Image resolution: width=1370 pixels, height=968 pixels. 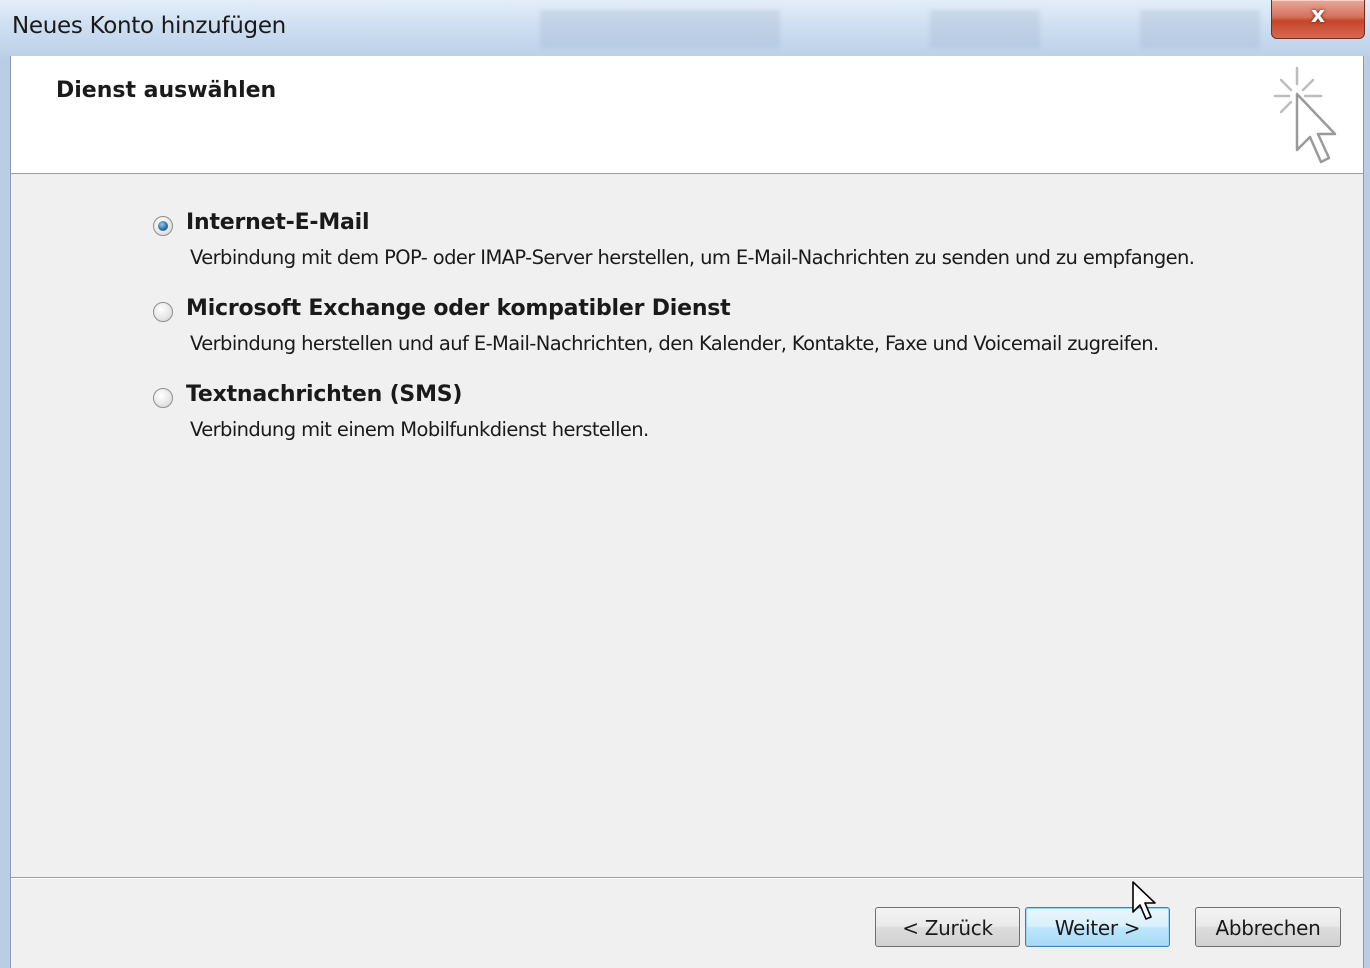 I want to click on radio-sms, so click(x=163, y=398).